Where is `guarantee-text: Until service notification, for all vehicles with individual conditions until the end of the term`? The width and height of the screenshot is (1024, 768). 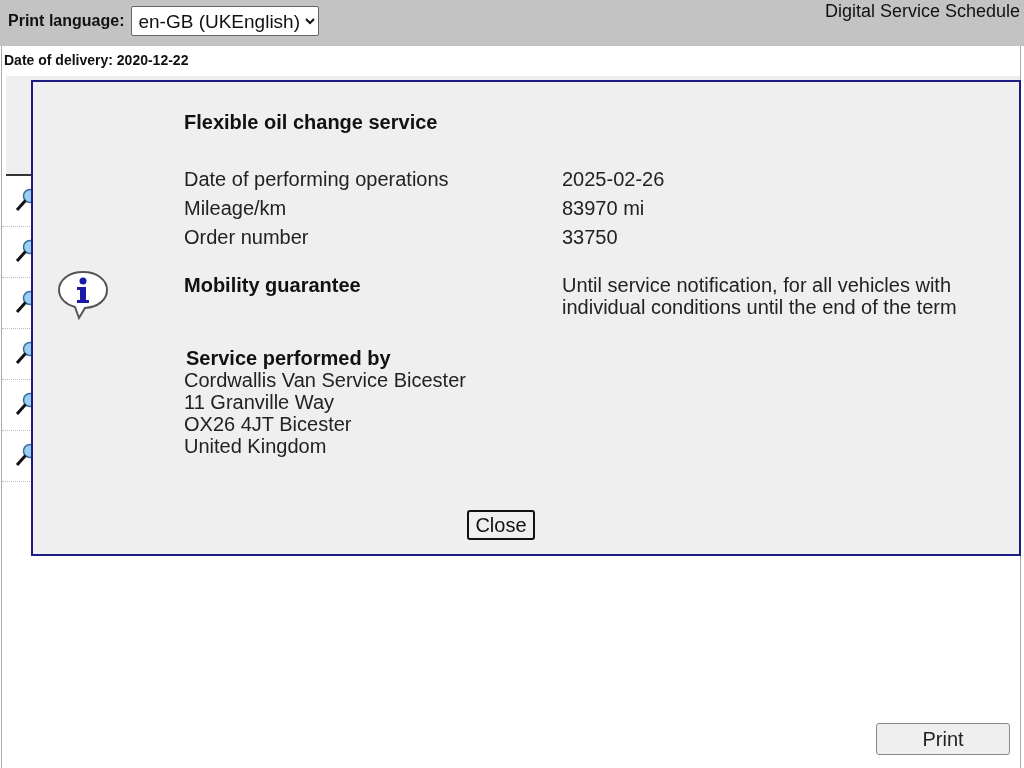 guarantee-text: Until service notification, for all vehicles with individual conditions until the end of the term is located at coordinates (760, 296).